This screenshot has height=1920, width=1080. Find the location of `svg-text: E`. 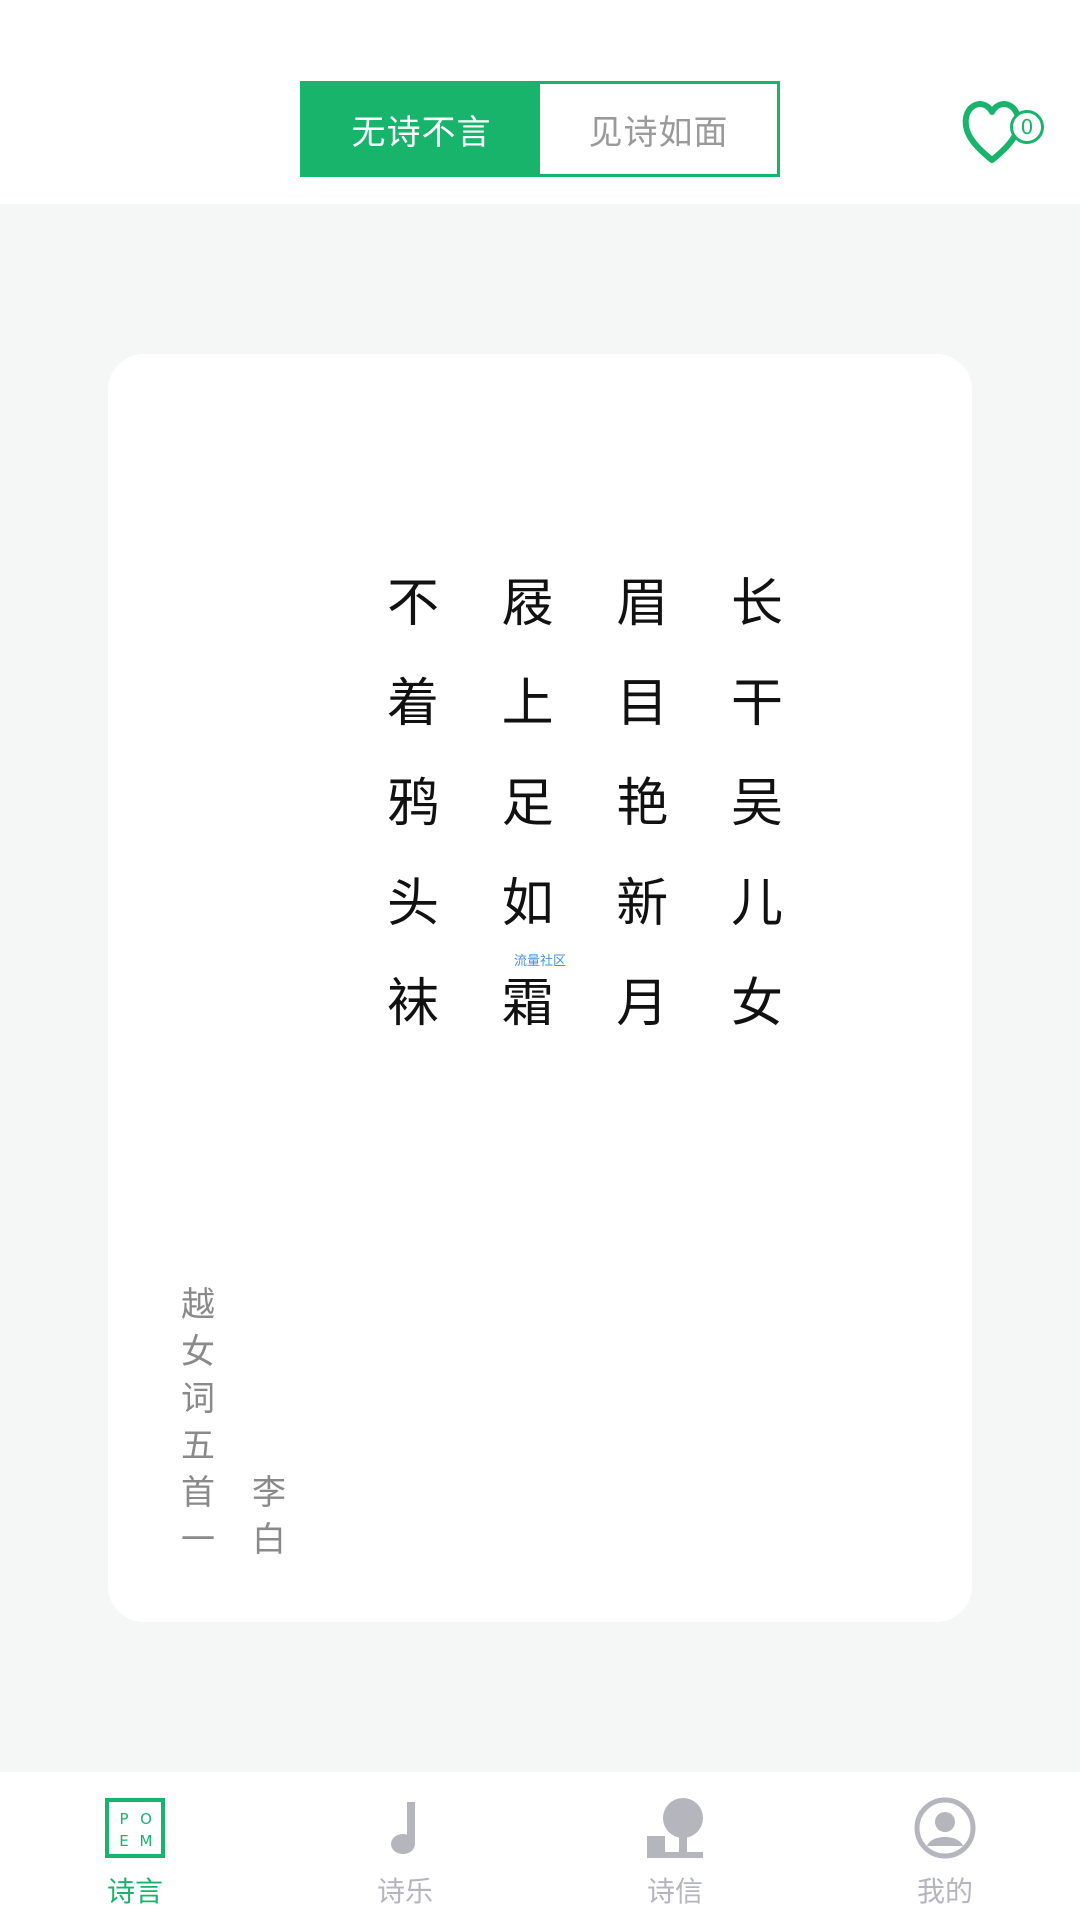

svg-text: E is located at coordinates (123, 1841).